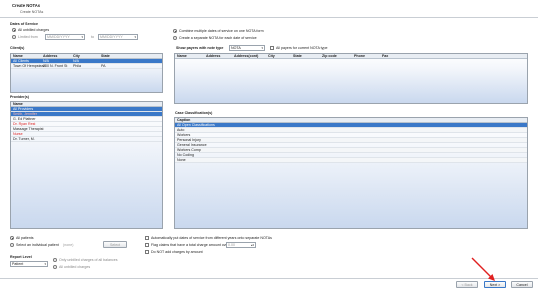 The height and width of the screenshot is (290, 538). Describe the element at coordinates (25, 238) in the screenshot. I see `all-patients-label: All patients` at that location.